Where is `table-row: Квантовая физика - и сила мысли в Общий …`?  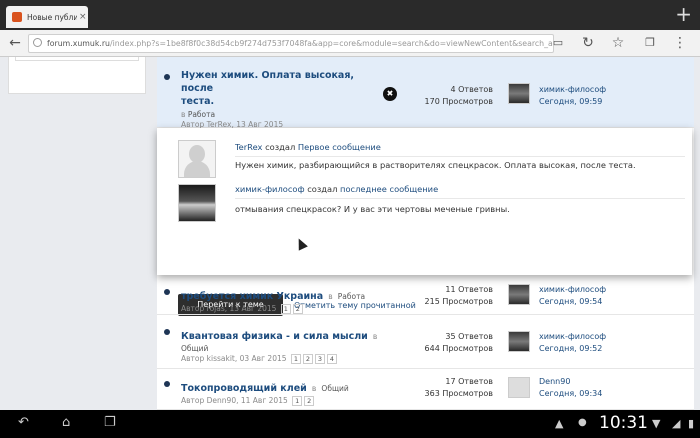
table-row: Квантовая физика - и сила мысли в Общий … is located at coordinates (425, 342).